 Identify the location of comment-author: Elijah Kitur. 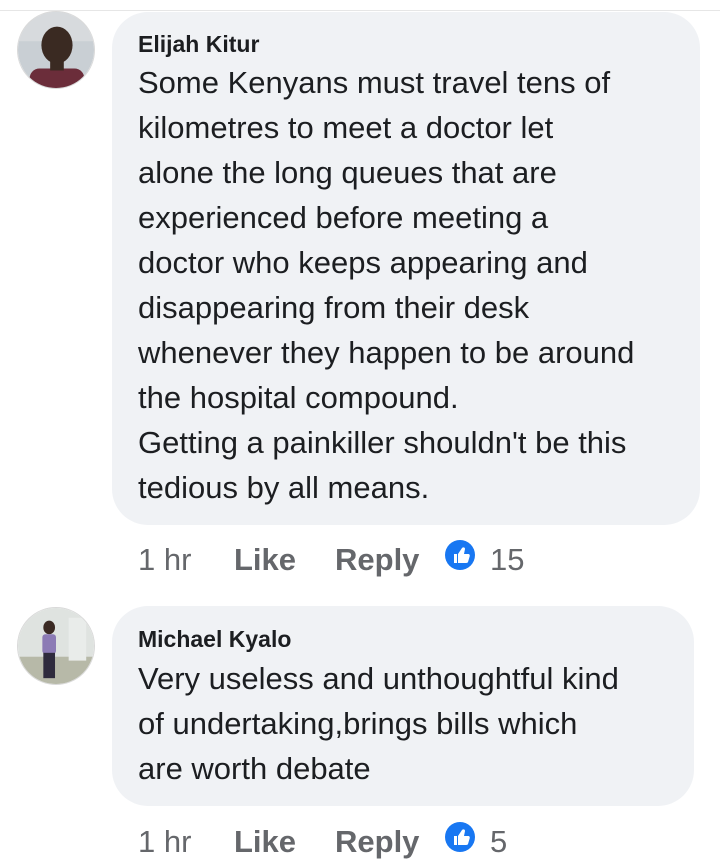
(198, 44).